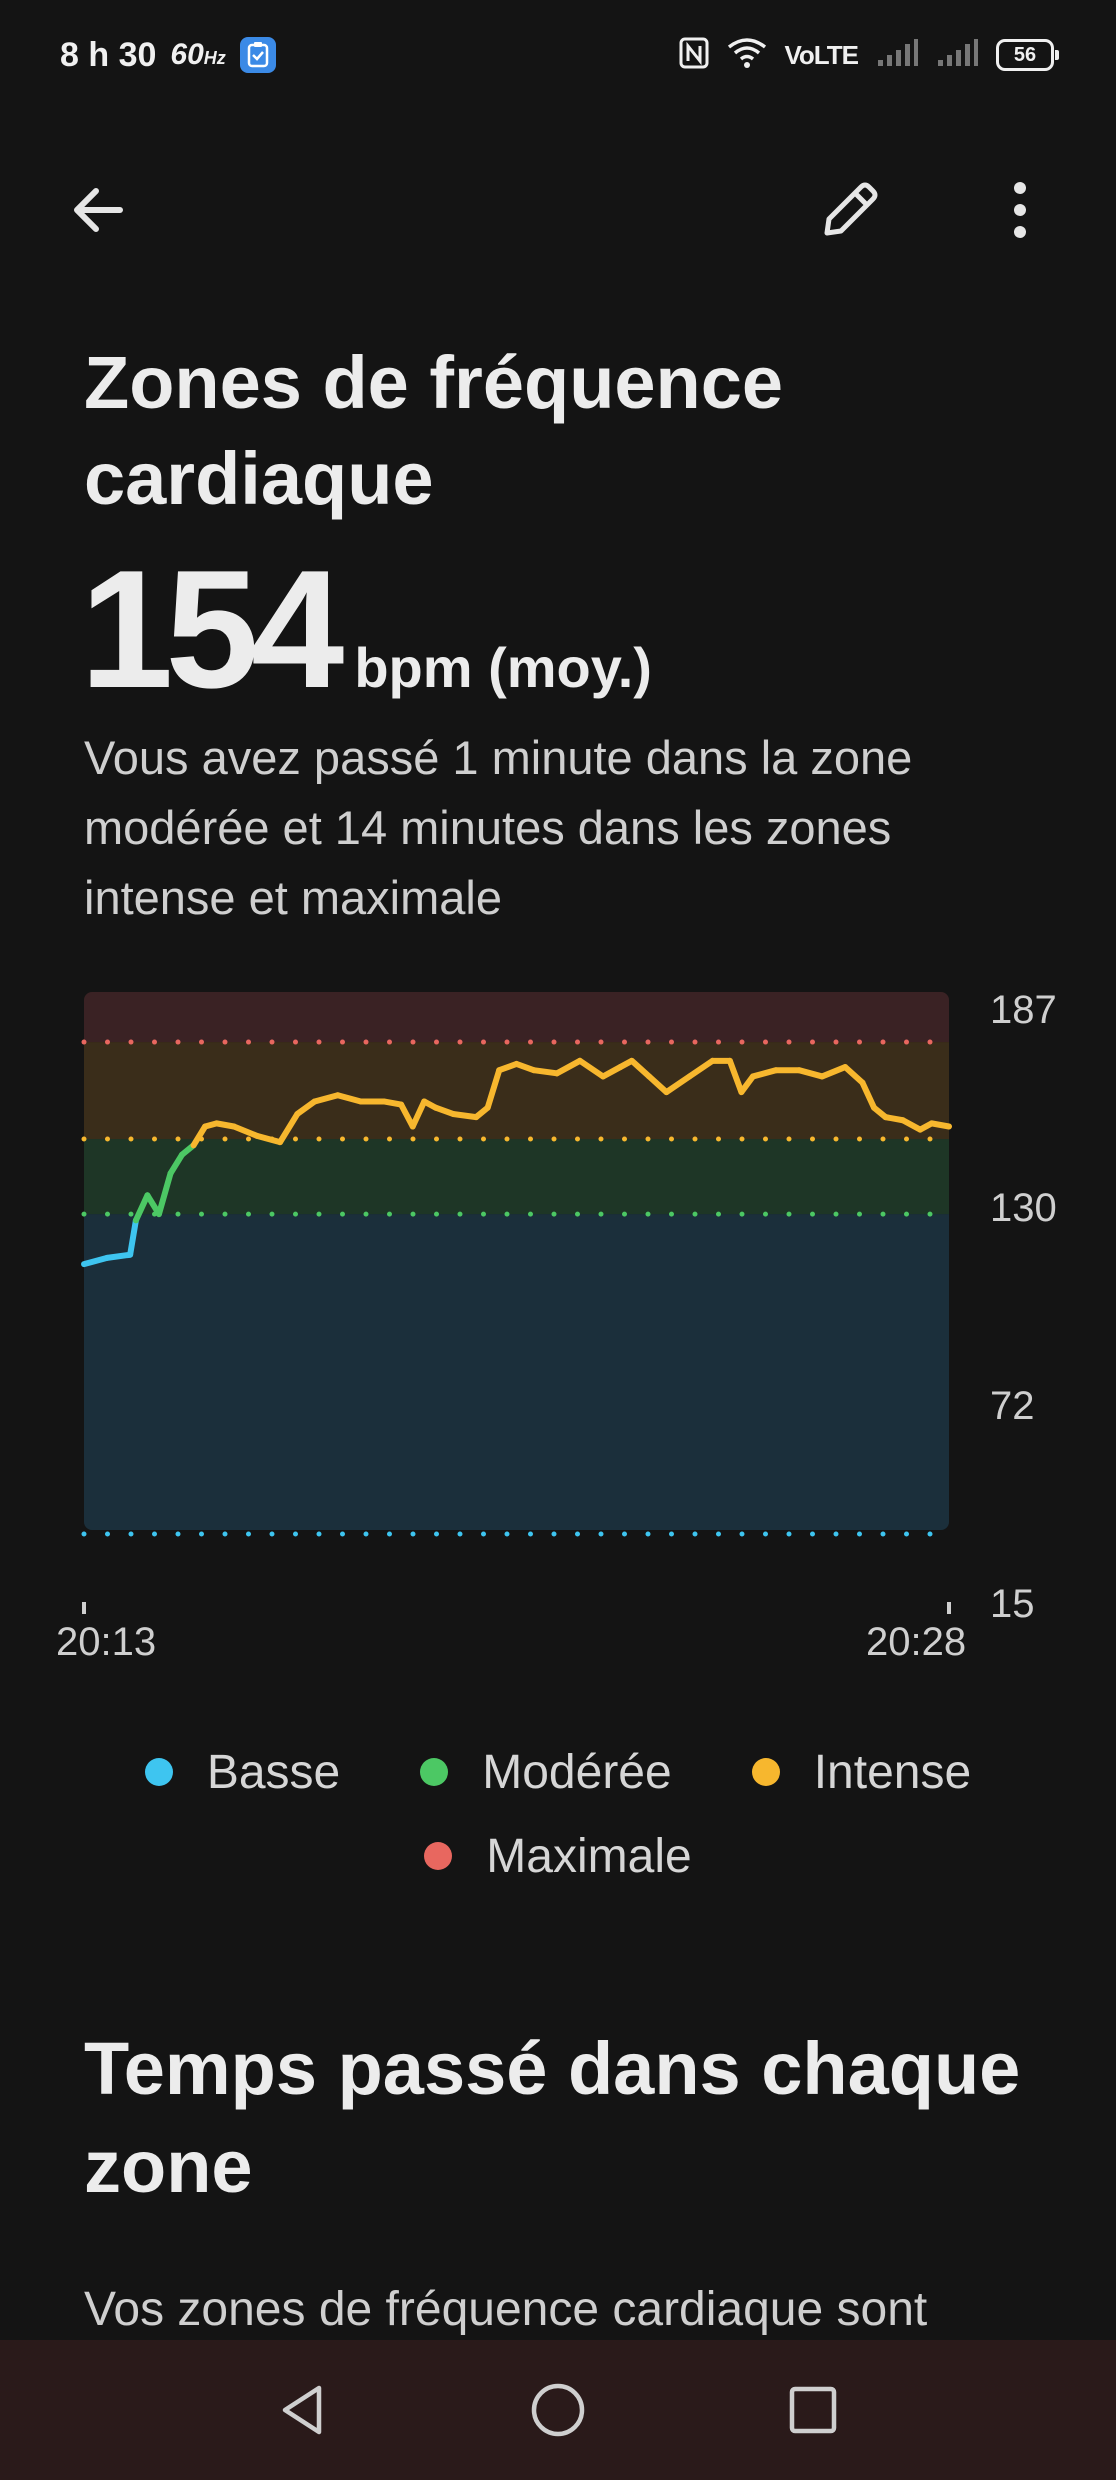  I want to click on more-vertical-icon, so click(1020, 210).